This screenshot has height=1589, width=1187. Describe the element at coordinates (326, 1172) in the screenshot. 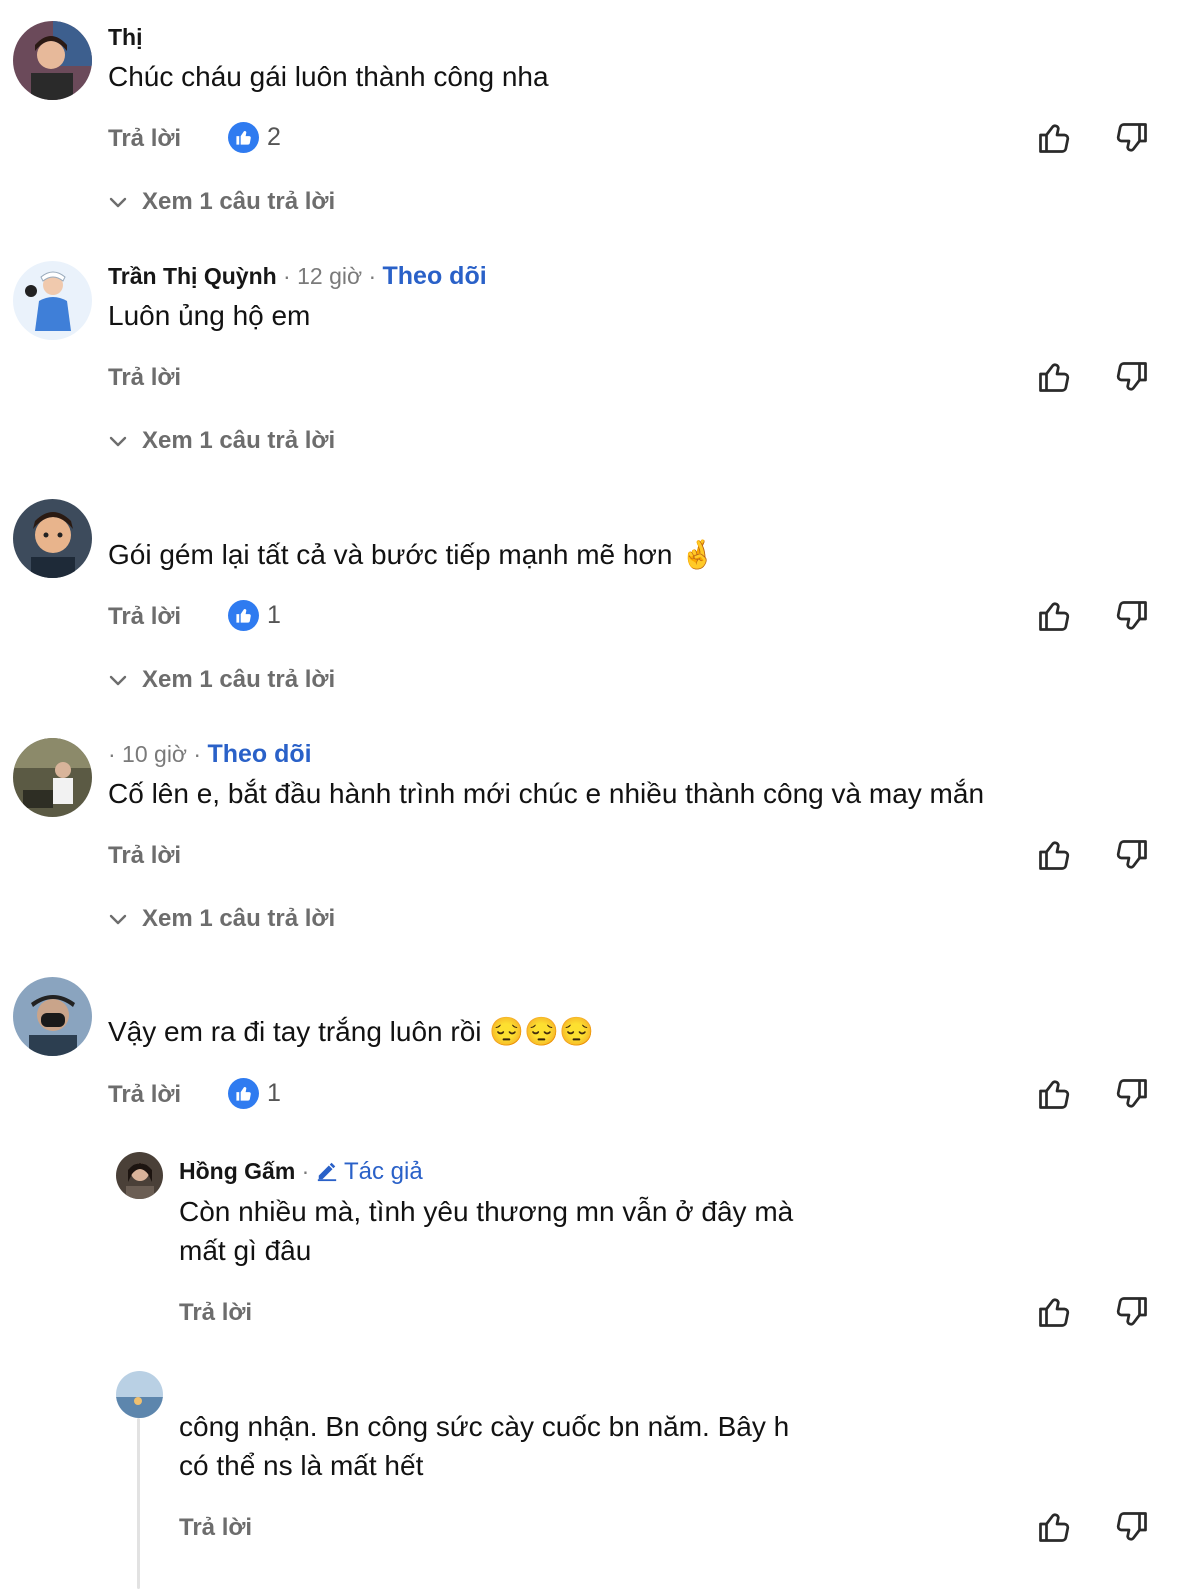

I see `pencil-icon` at that location.